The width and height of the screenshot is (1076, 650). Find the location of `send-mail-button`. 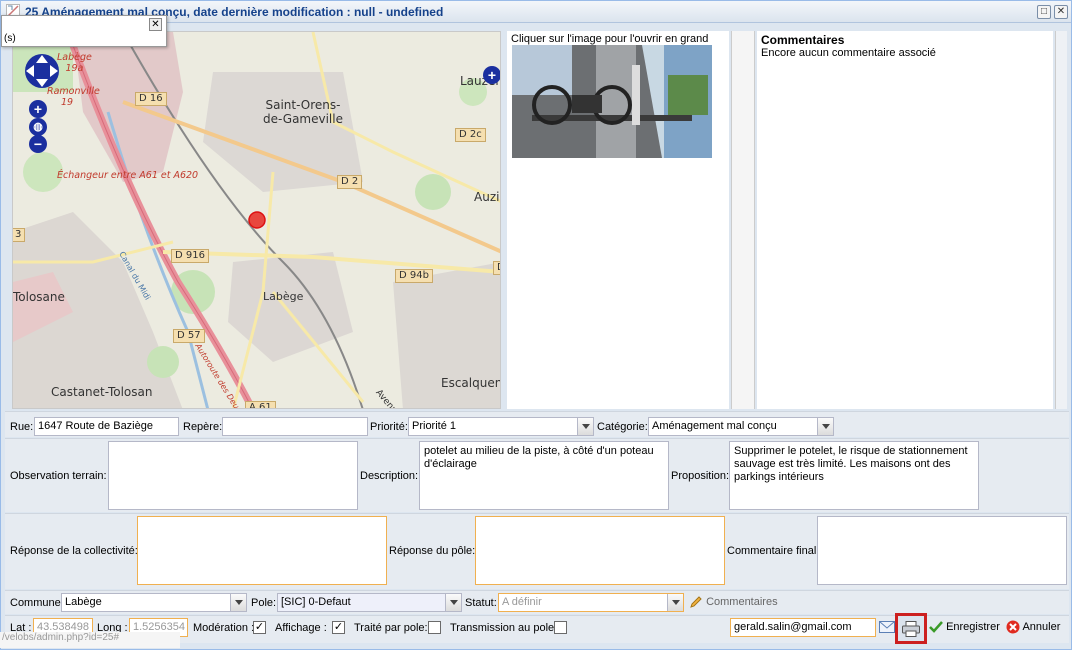

send-mail-button is located at coordinates (887, 628).